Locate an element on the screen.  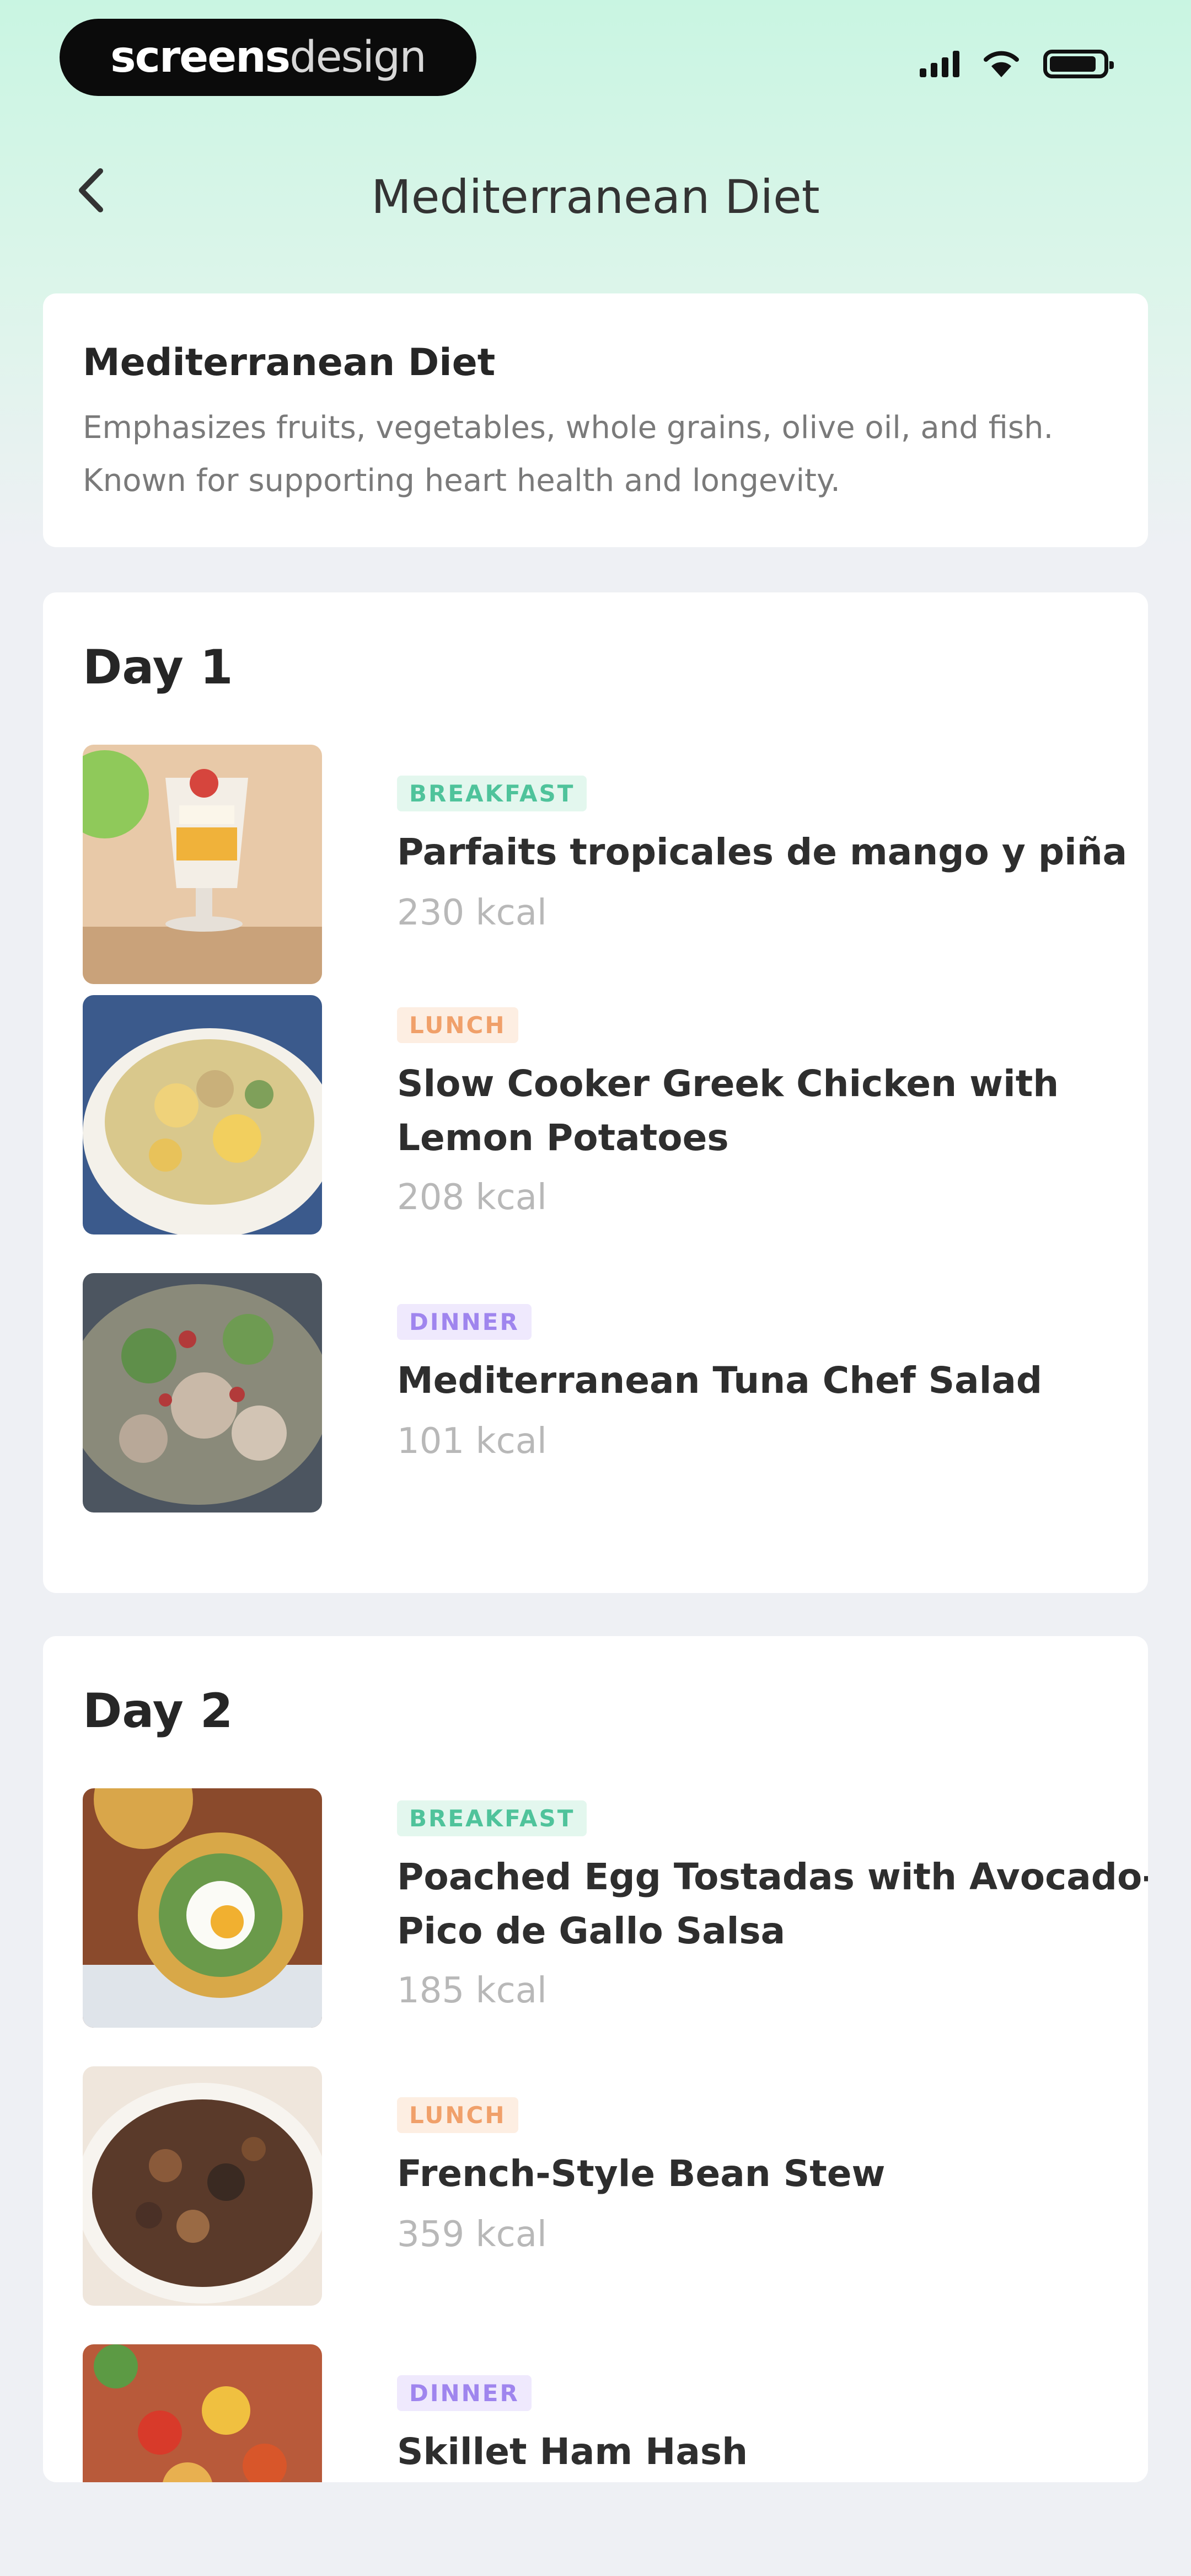
meal-name: Parfaits tropicales de mango y piña is located at coordinates (763, 852).